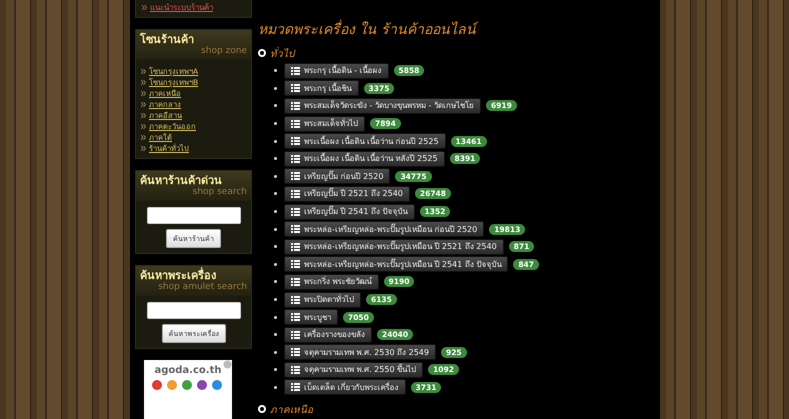  Describe the element at coordinates (354, 370) in the screenshot. I see `category-button: จตุคามรามเทพ พ.ศ. 2550 ขึ้นไป` at that location.